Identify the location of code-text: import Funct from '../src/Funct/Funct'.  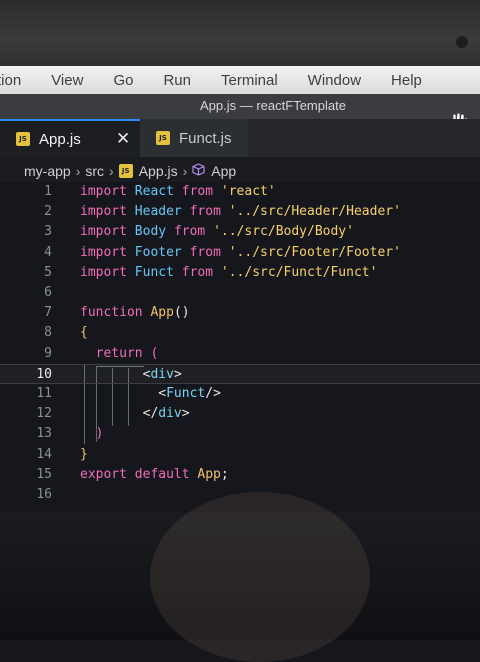
(228, 273).